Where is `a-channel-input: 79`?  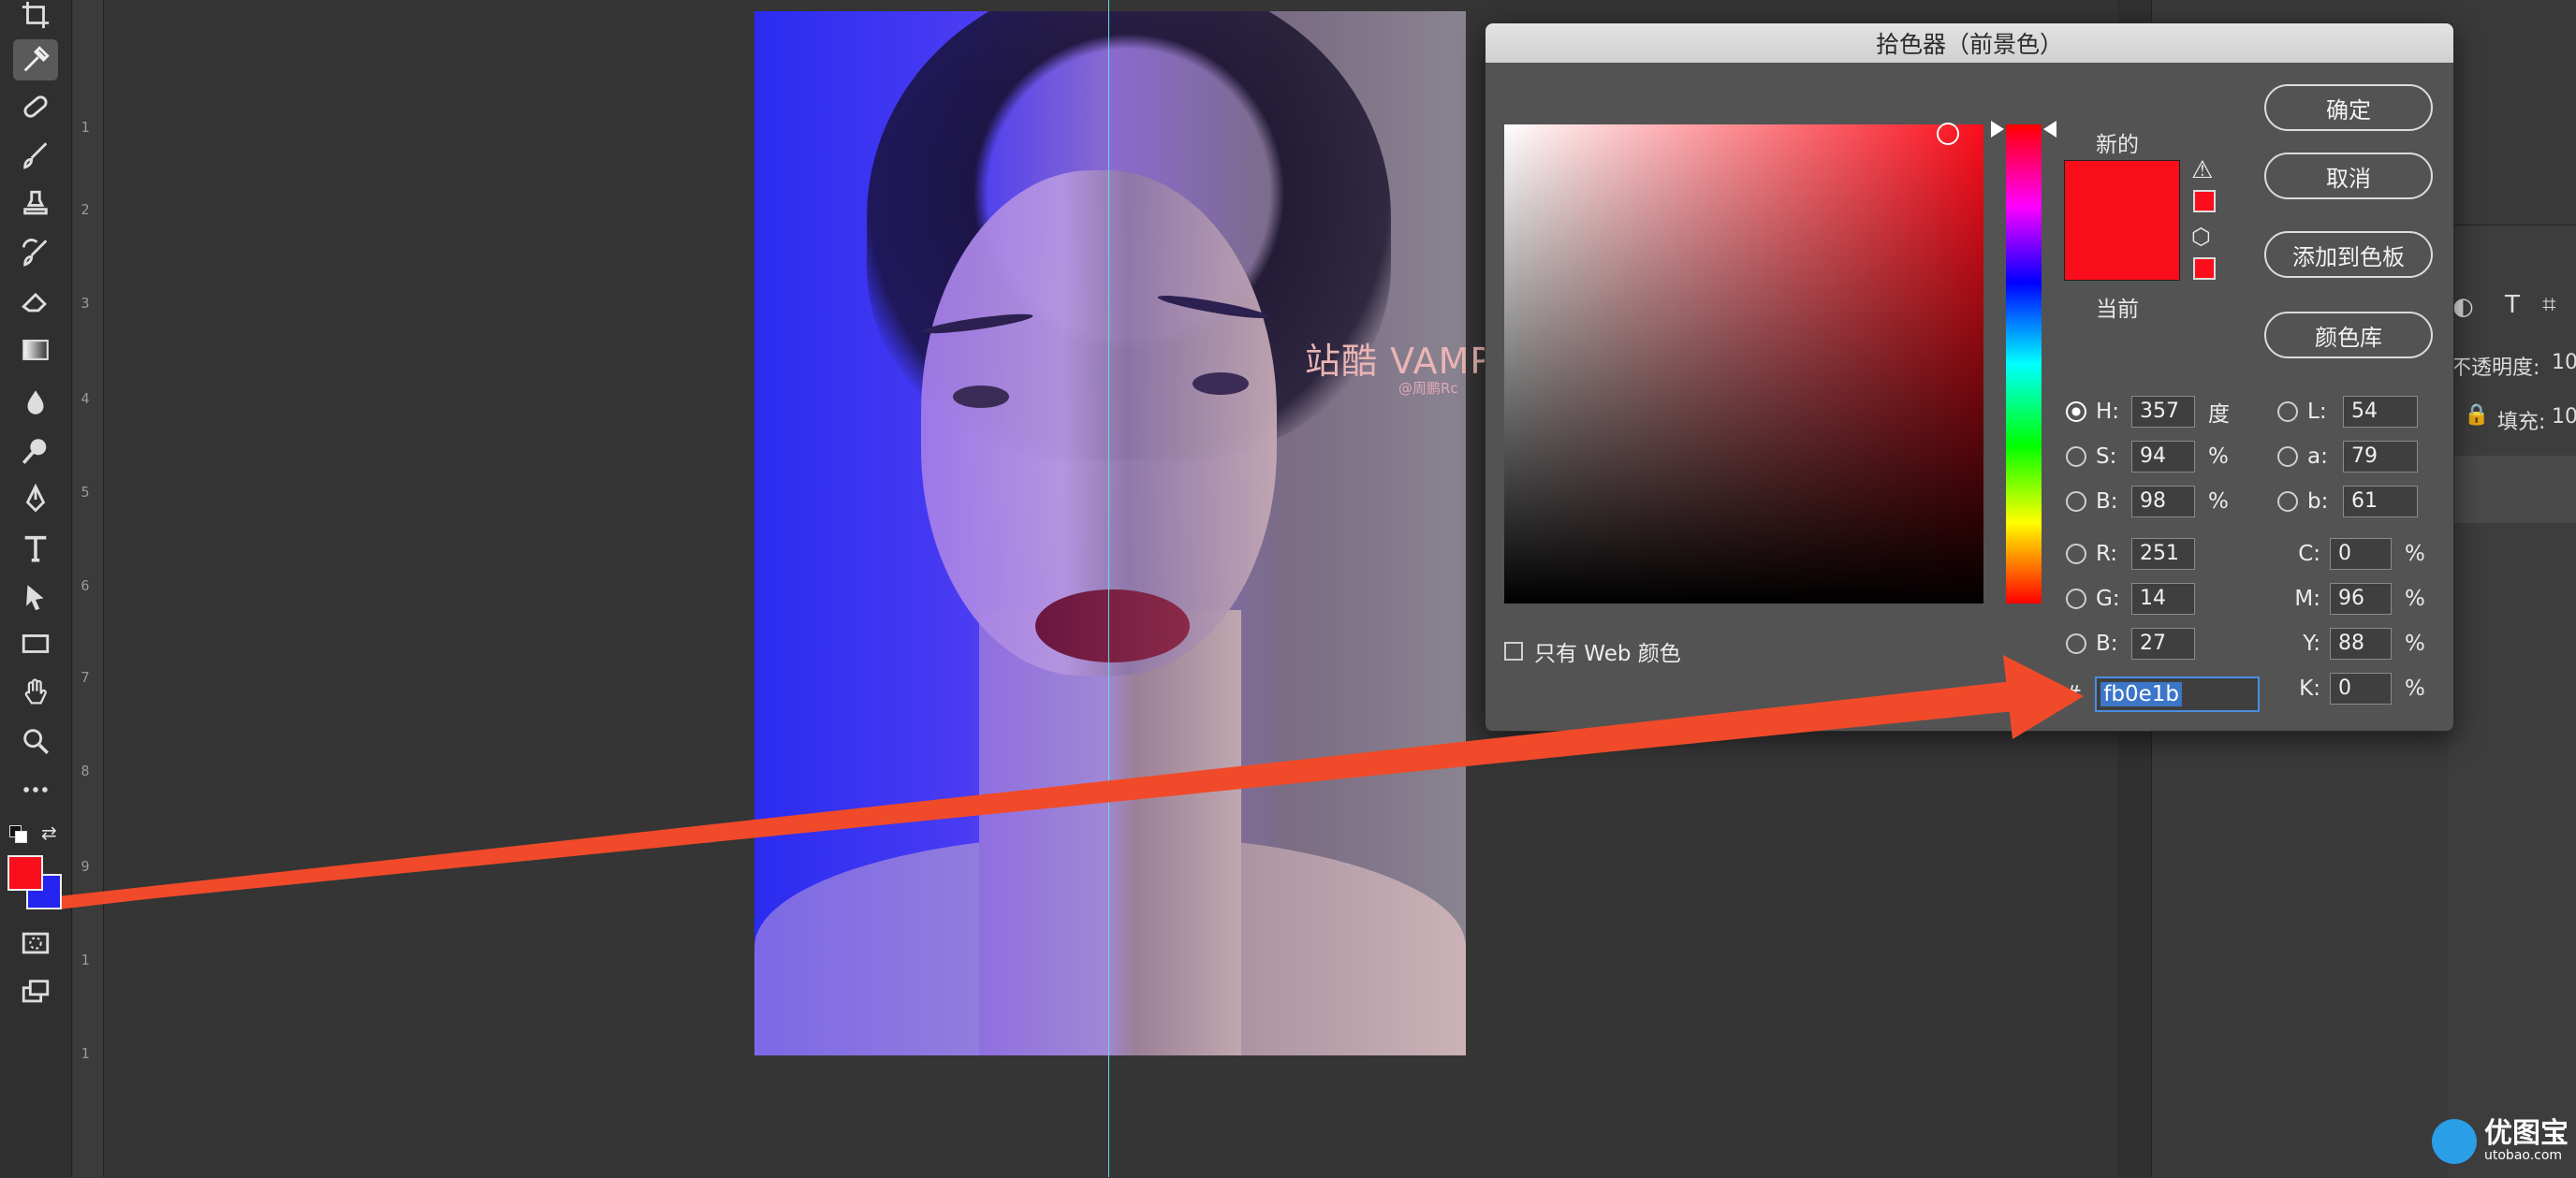 a-channel-input: 79 is located at coordinates (2380, 457).